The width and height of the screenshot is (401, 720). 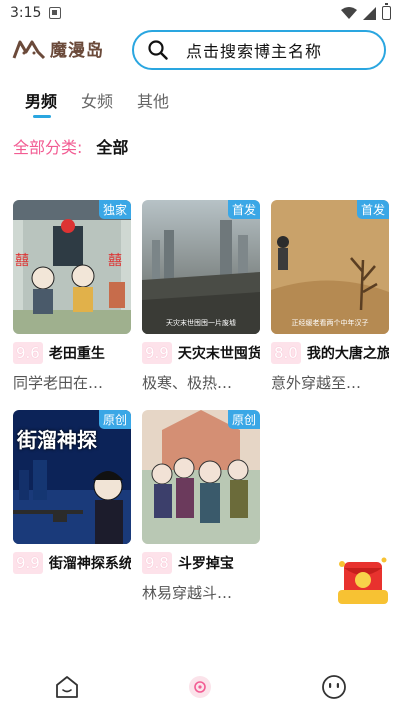 I want to click on status-time: 3:15, so click(x=26, y=13).